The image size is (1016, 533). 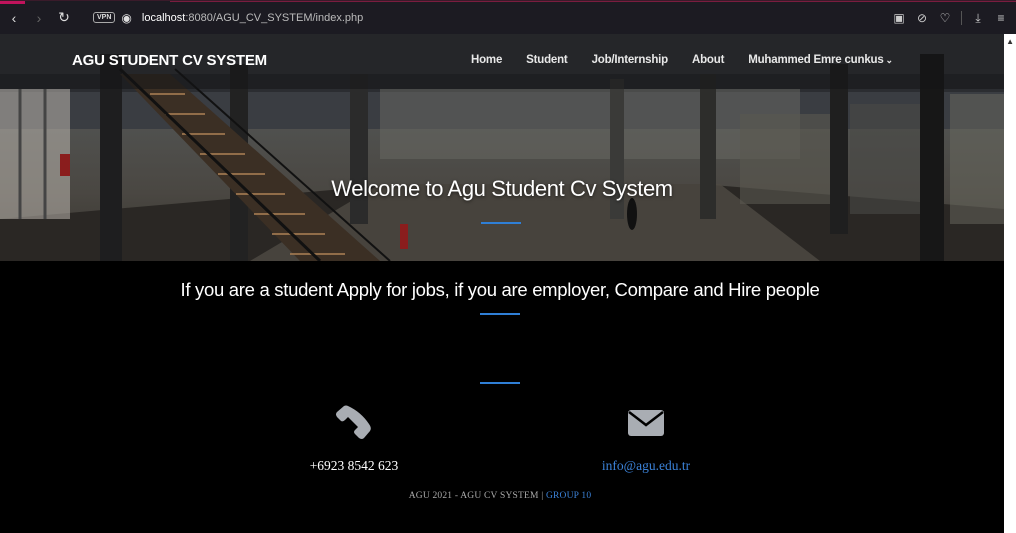 What do you see at coordinates (630, 60) in the screenshot?
I see `nav-job-internship: Job/Internship` at bounding box center [630, 60].